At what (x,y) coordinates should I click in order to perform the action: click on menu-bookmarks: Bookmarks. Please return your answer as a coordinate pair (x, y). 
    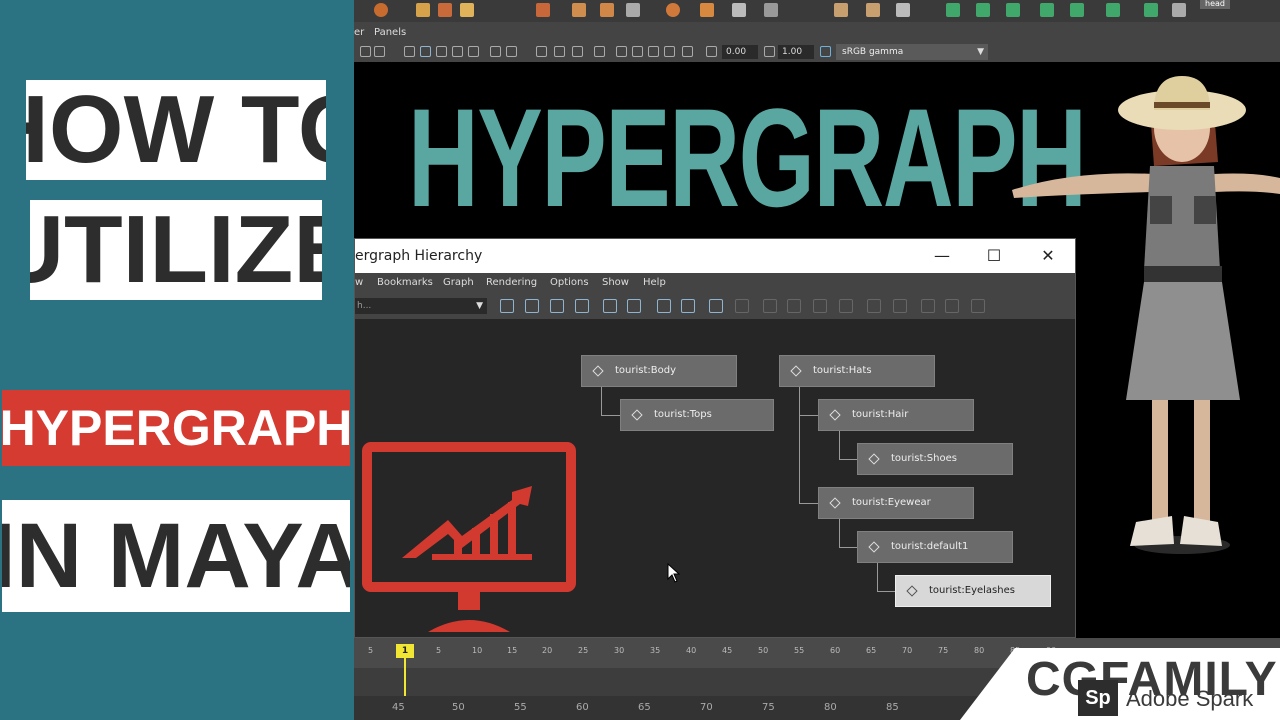
    Looking at the image, I should click on (405, 282).